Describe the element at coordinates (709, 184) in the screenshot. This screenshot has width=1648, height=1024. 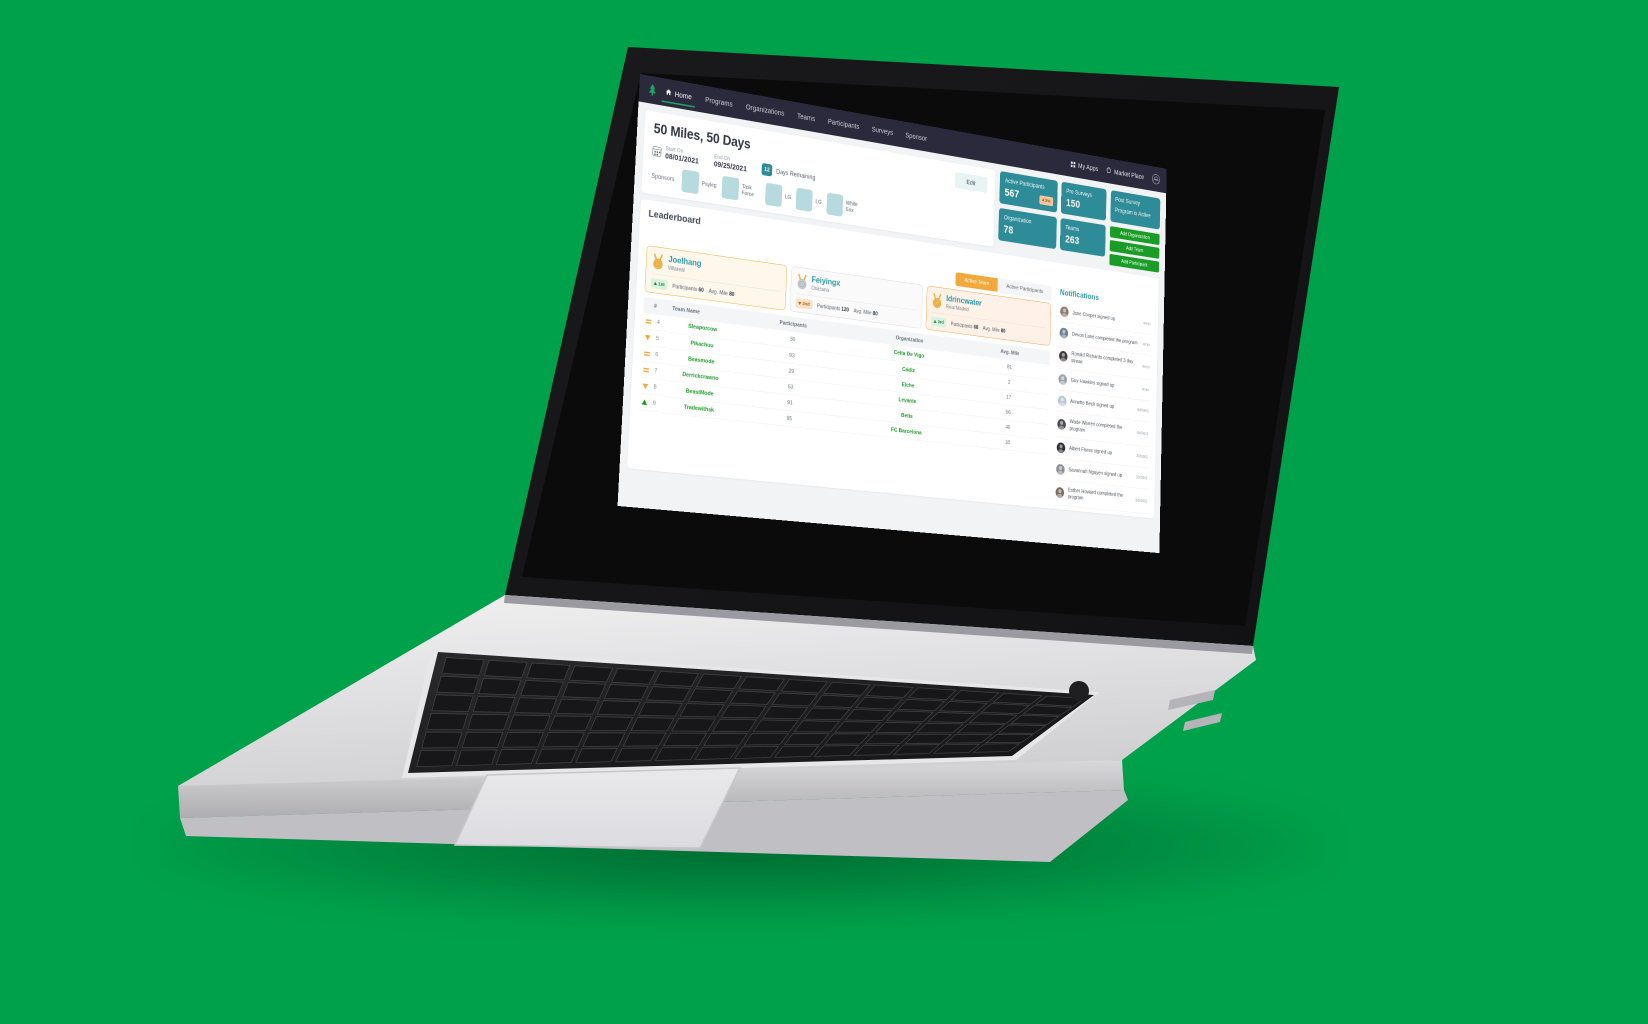
I see `sponsor-name: Psyleg` at that location.